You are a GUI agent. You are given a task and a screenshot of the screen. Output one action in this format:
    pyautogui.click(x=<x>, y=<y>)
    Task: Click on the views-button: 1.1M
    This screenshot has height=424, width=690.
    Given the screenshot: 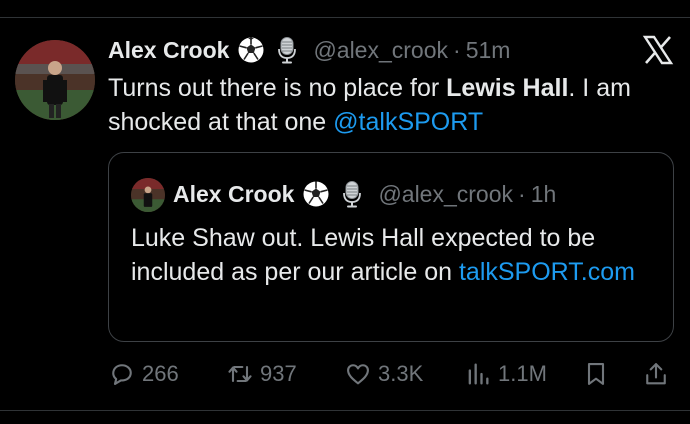 What is the action you would take?
    pyautogui.click(x=505, y=374)
    